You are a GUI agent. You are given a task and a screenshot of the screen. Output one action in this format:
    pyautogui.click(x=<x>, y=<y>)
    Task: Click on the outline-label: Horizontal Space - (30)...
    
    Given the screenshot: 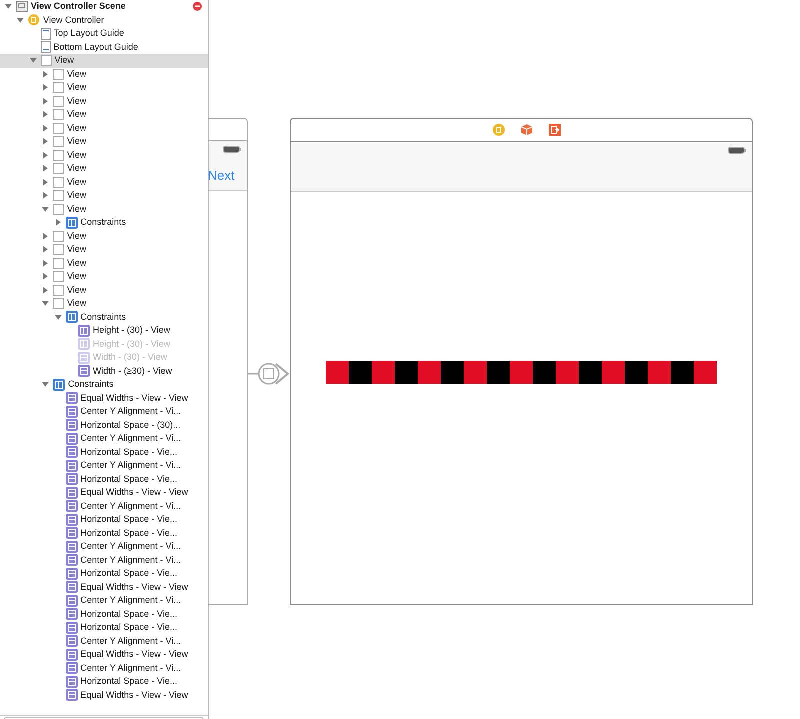 What is the action you would take?
    pyautogui.click(x=130, y=425)
    